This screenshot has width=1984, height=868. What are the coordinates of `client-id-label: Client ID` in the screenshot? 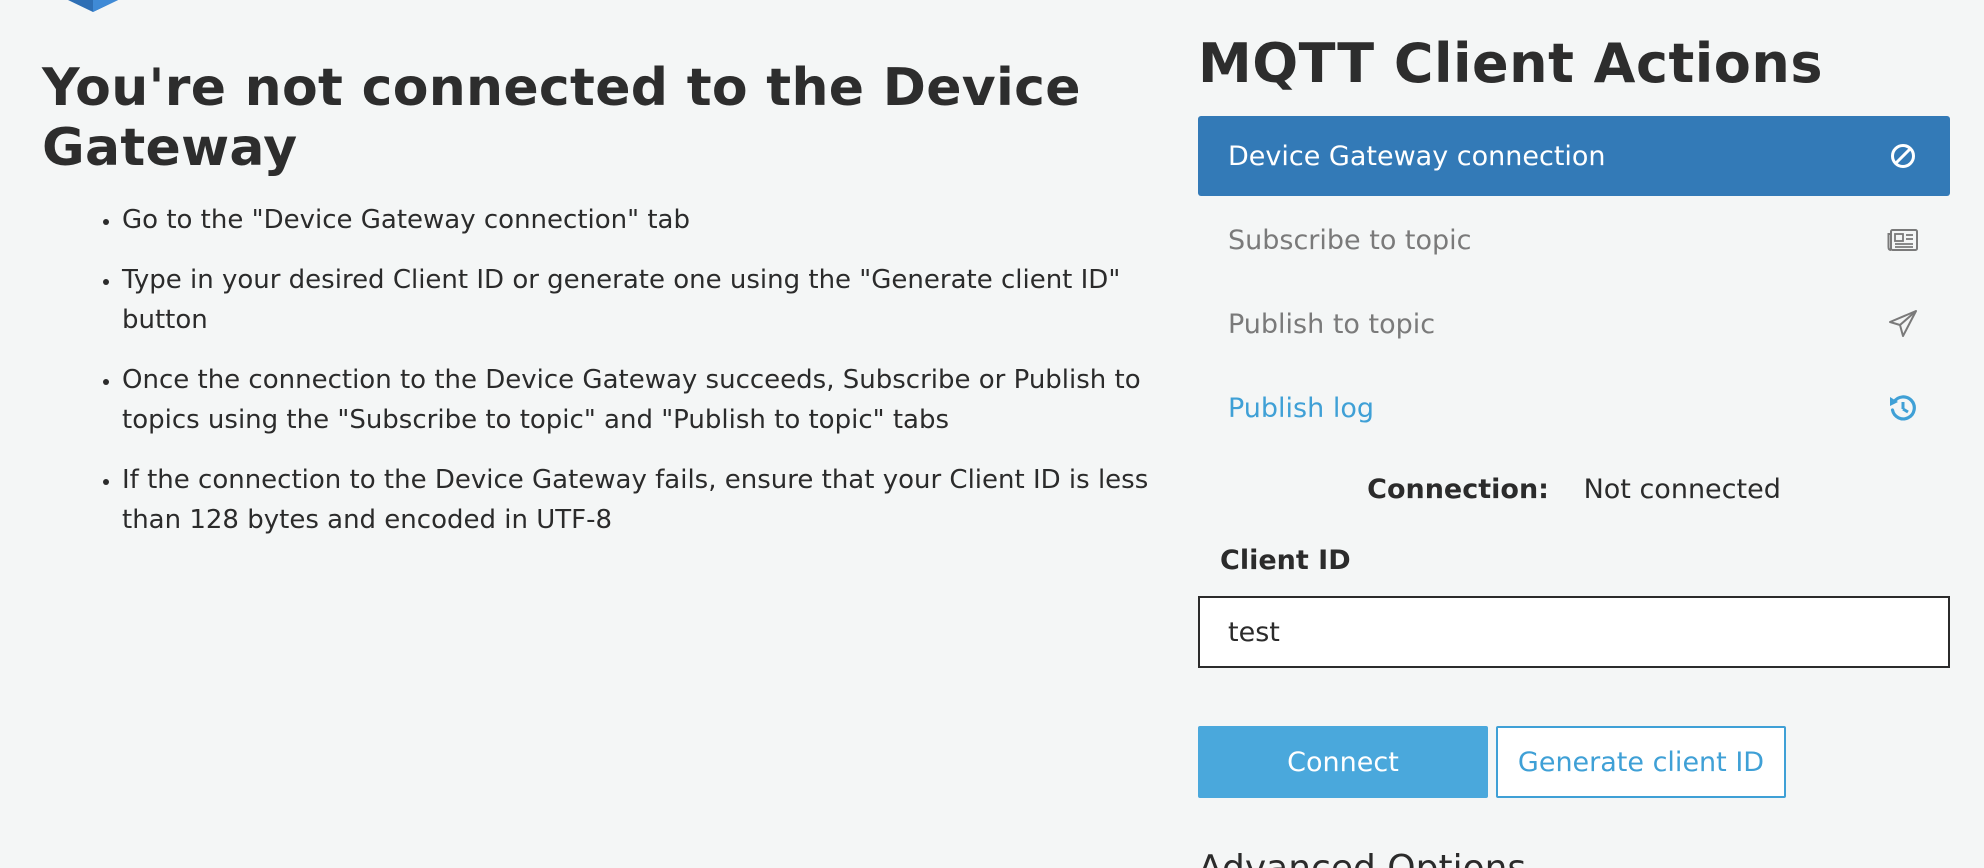 It's located at (1285, 560).